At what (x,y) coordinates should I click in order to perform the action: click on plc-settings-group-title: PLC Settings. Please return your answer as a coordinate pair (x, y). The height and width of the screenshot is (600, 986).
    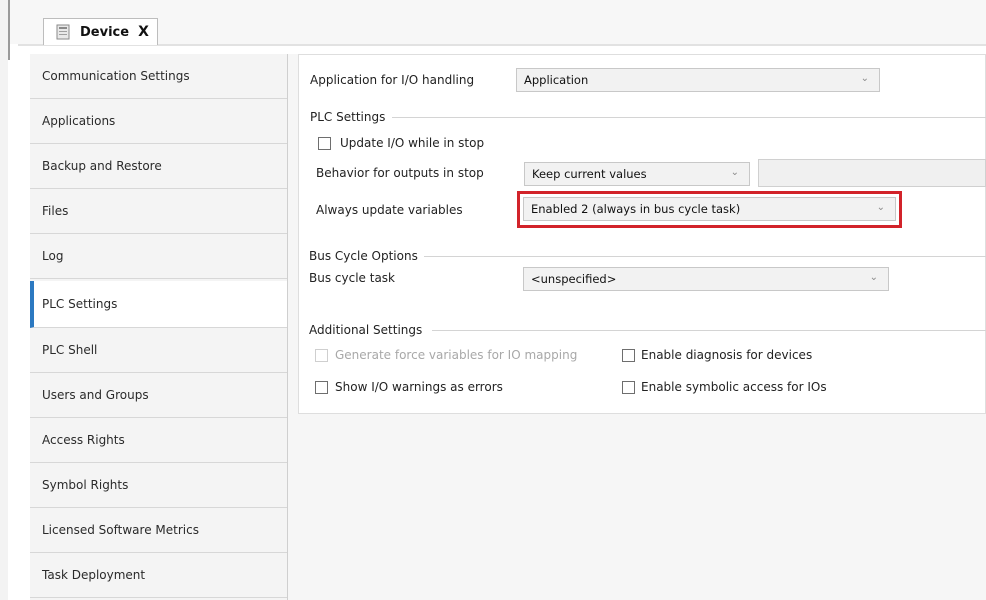
    Looking at the image, I should click on (348, 117).